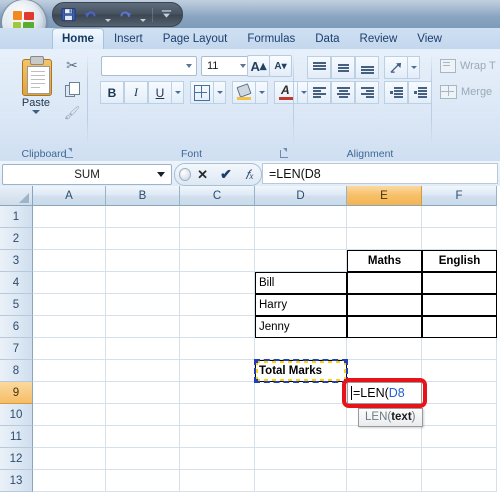 The width and height of the screenshot is (500, 500). Describe the element at coordinates (125, 14) in the screenshot. I see `redo-button` at that location.